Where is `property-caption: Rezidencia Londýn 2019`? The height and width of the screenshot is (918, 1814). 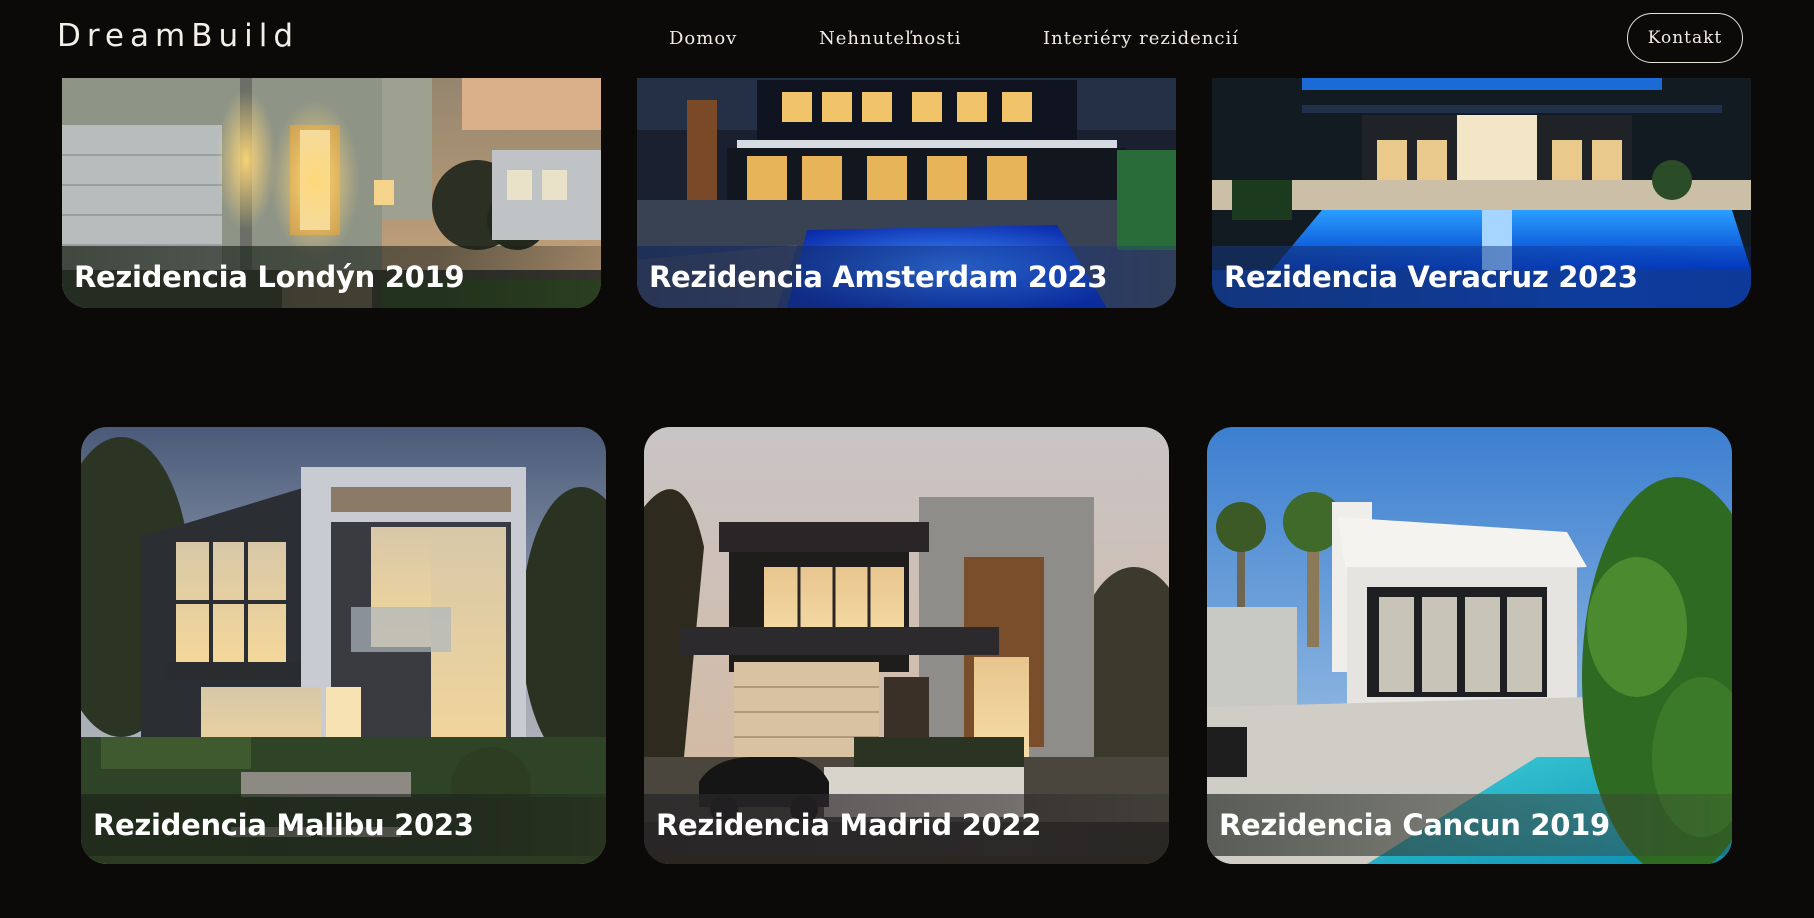
property-caption: Rezidencia Londýn 2019 is located at coordinates (331, 277).